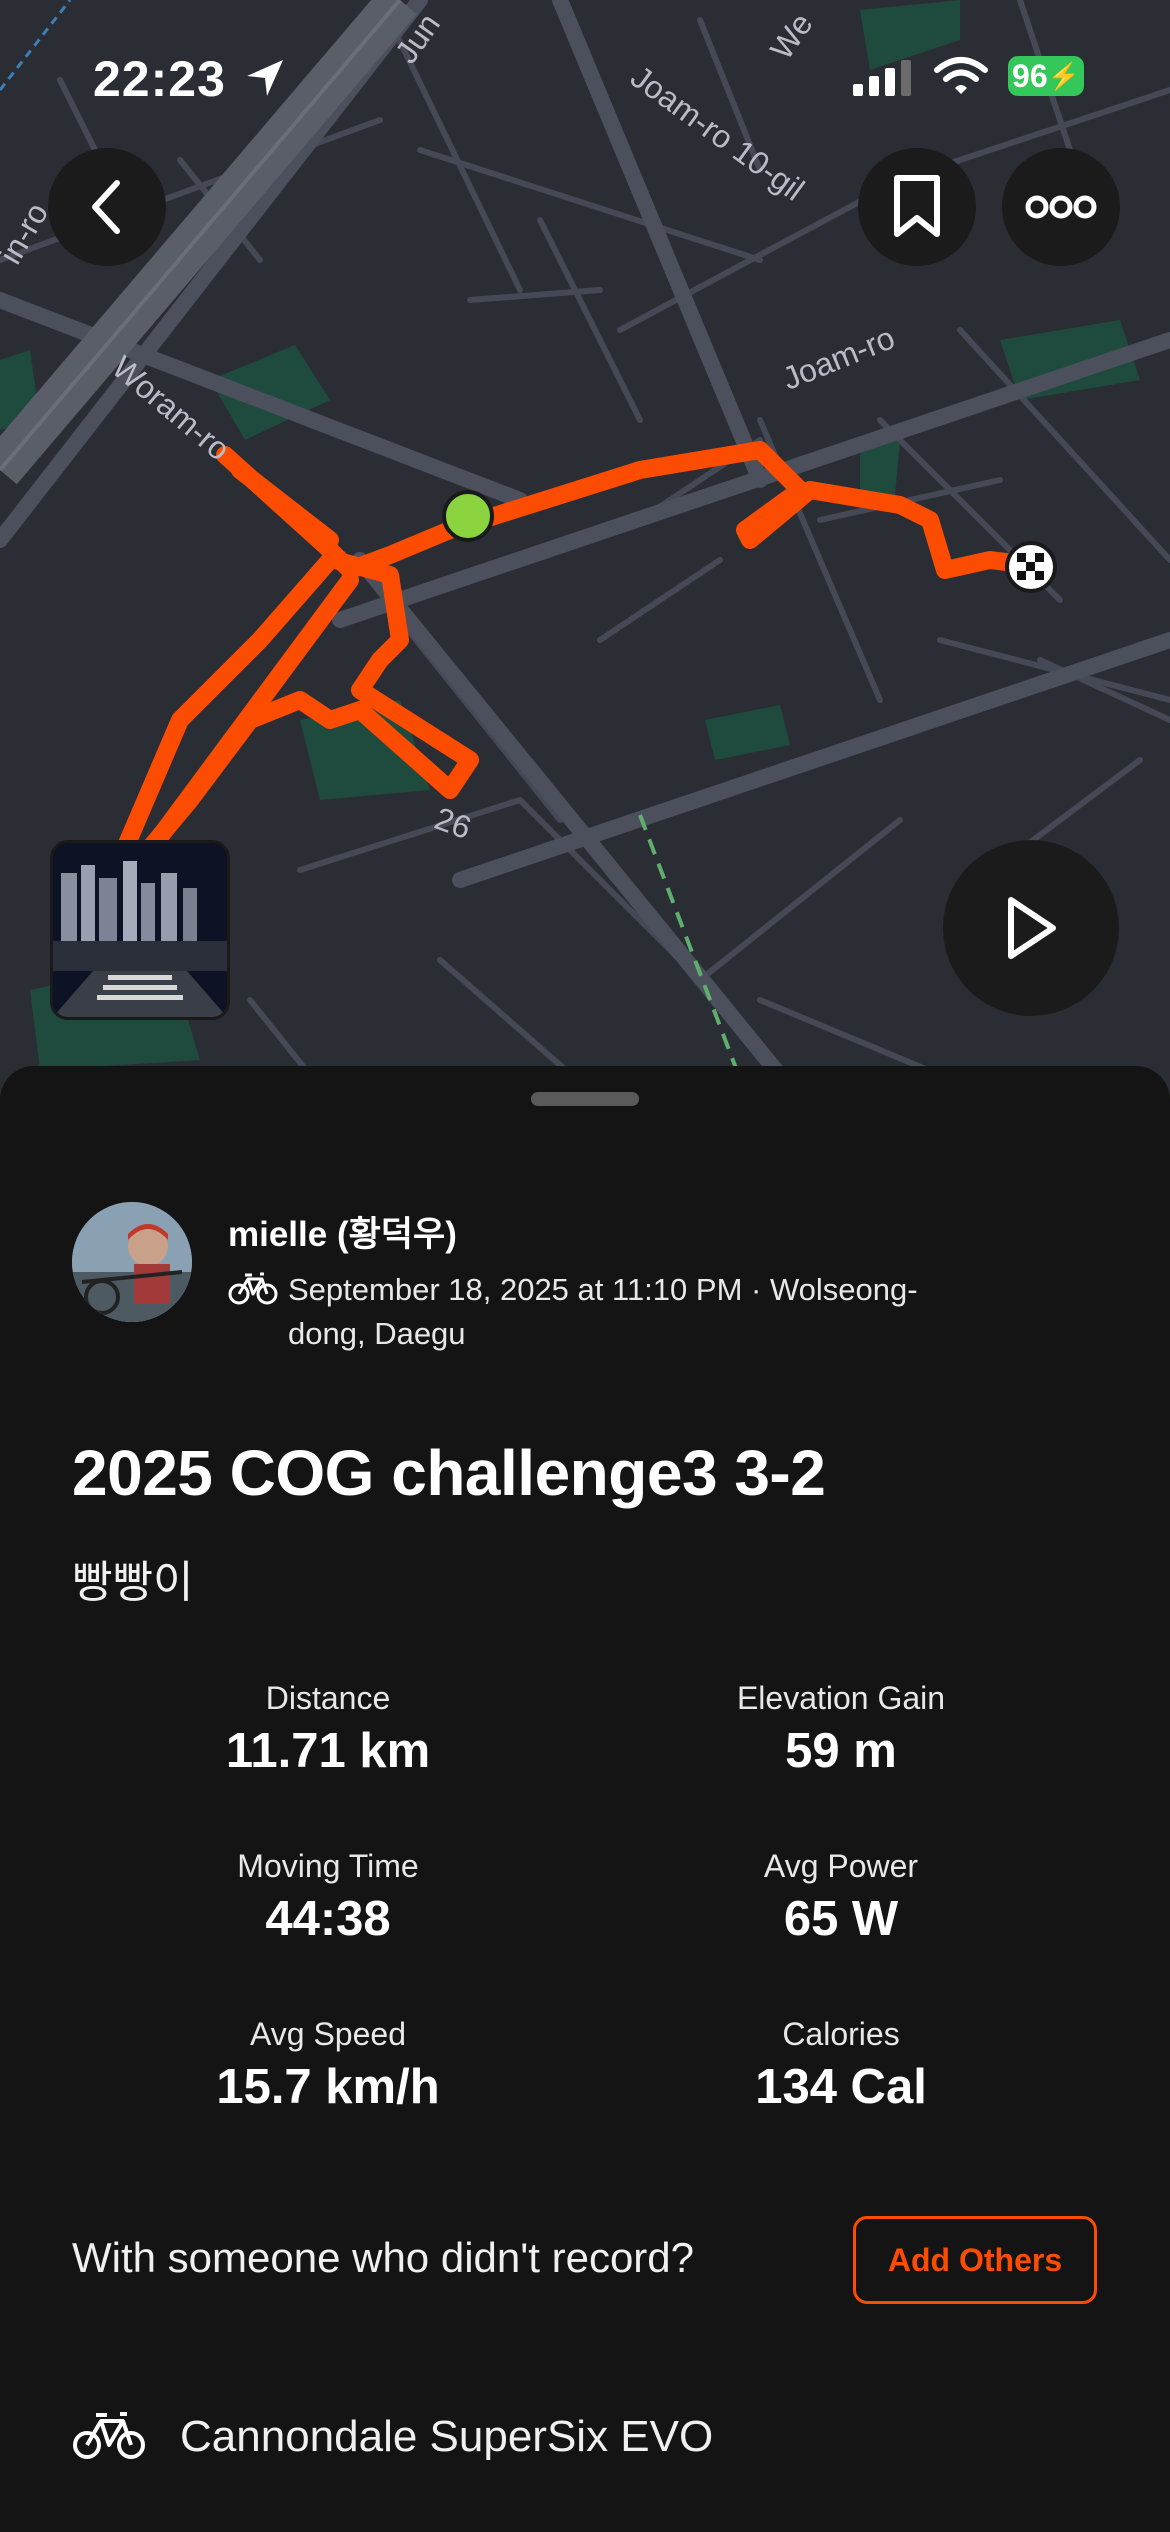 The image size is (1170, 2532). I want to click on play-button, so click(1031, 928).